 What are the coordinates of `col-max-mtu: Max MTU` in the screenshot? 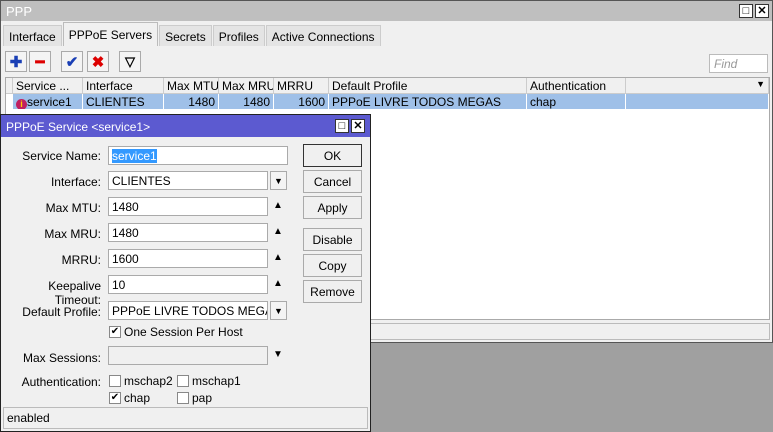 It's located at (191, 86).